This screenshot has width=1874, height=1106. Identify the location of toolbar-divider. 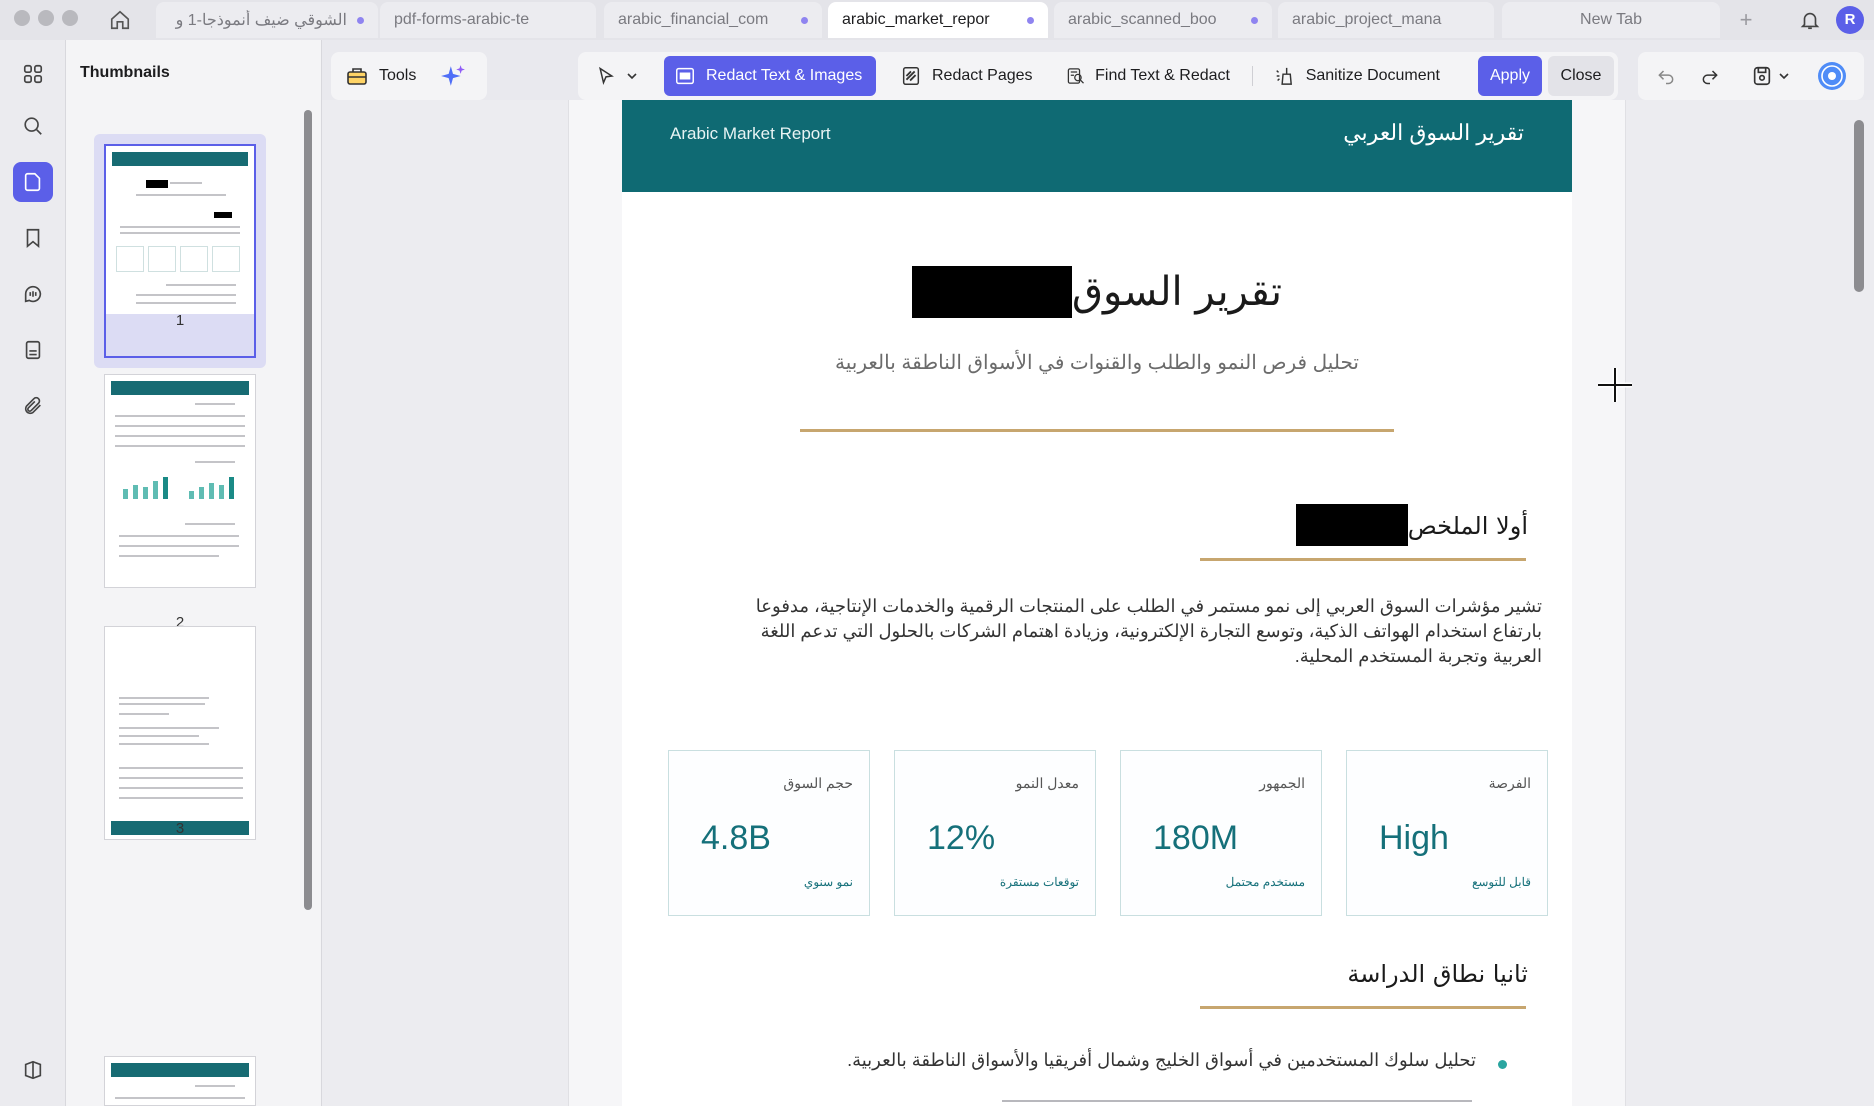
(1252, 76).